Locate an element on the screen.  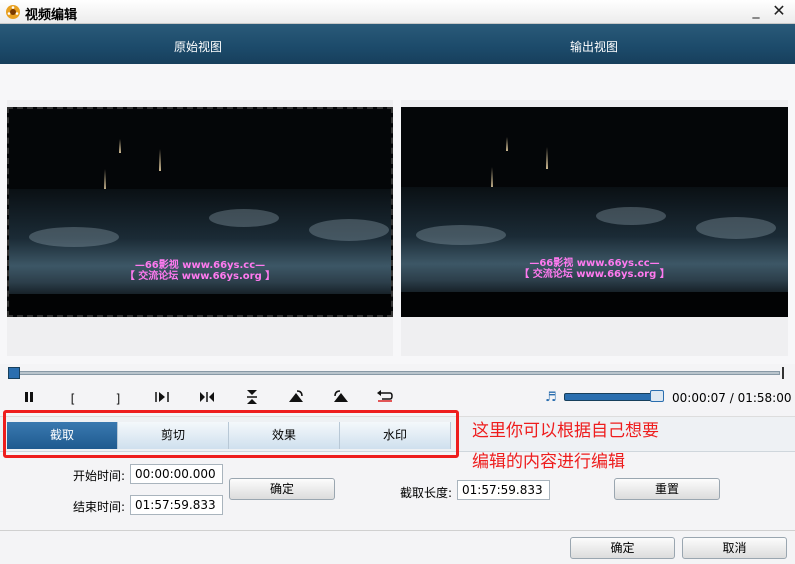
tab-crop: 截取 is located at coordinates (62, 435).